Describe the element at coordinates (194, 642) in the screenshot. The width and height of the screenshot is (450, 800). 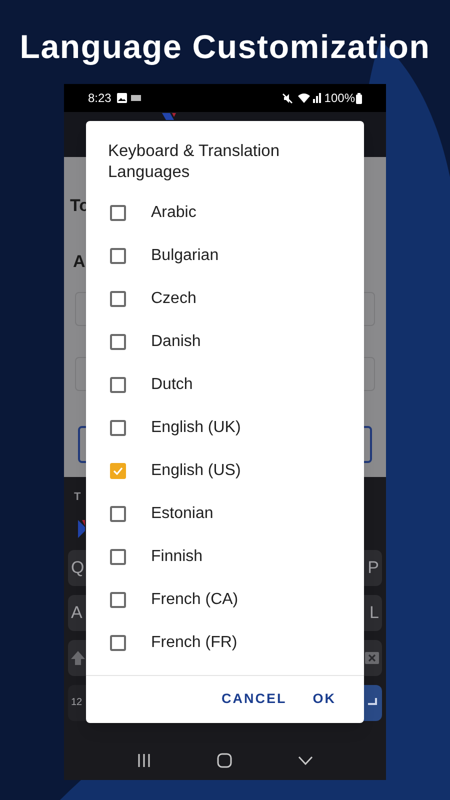
I see `language-label: French (FR)` at that location.